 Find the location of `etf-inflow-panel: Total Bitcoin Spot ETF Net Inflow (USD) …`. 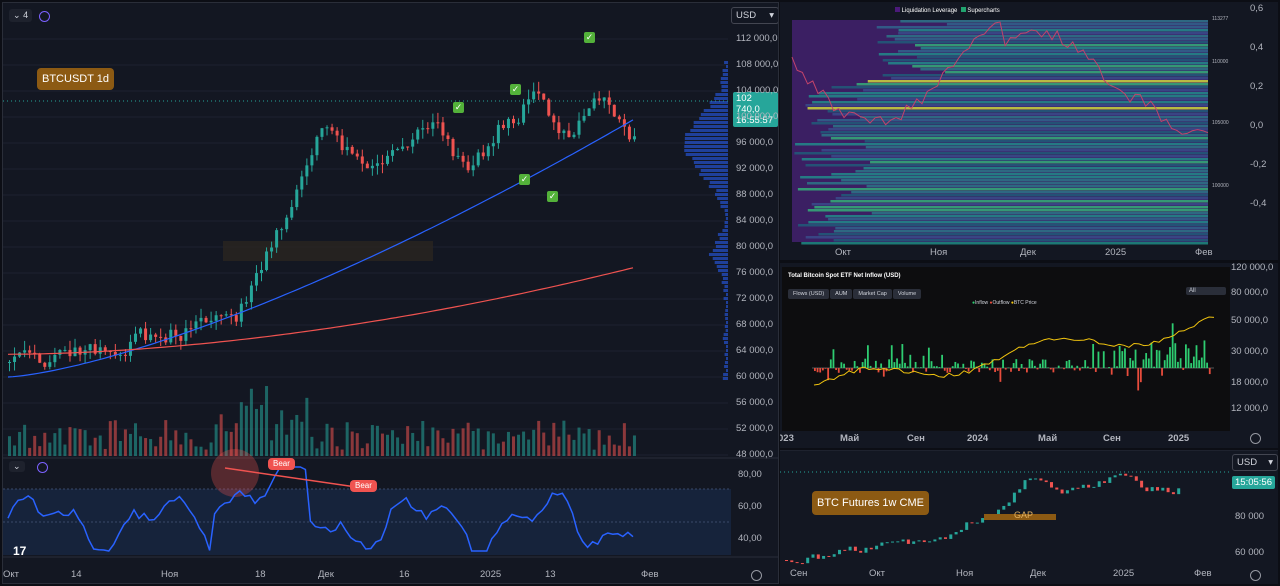

etf-inflow-panel: Total Bitcoin Spot ETF Net Inflow (USD) … is located at coordinates (1029, 355).